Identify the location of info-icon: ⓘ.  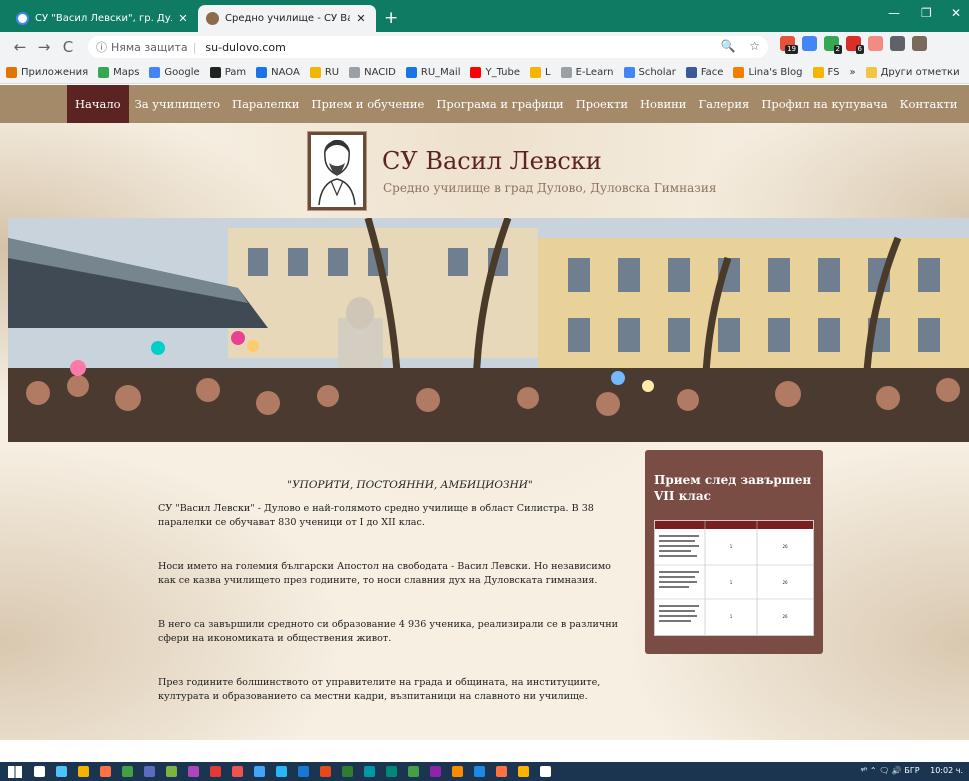
(101, 47).